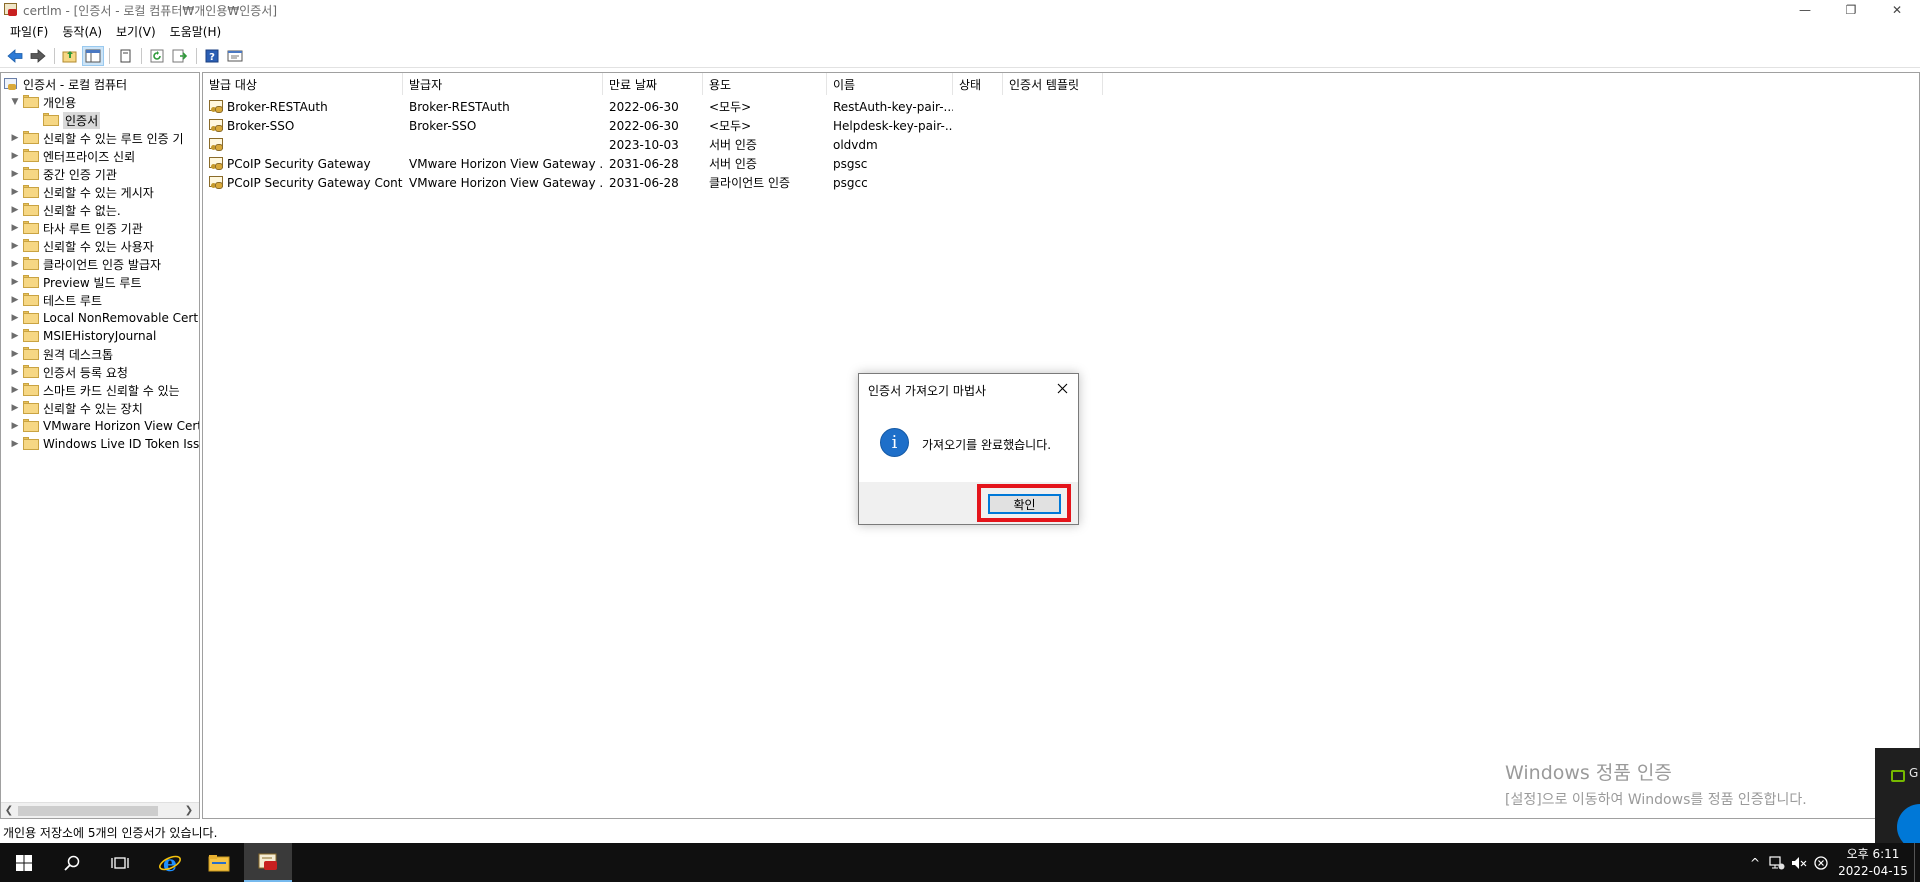  I want to click on network-icon, so click(1777, 862).